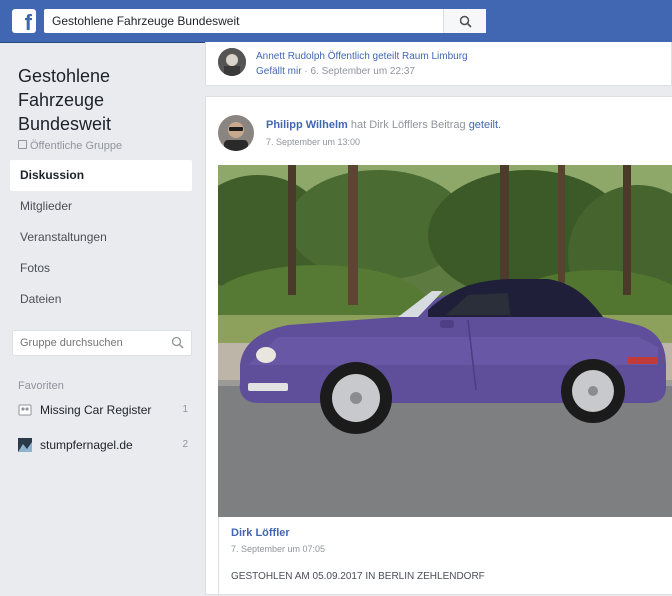  What do you see at coordinates (185, 444) in the screenshot?
I see `favorite-count: 2` at bounding box center [185, 444].